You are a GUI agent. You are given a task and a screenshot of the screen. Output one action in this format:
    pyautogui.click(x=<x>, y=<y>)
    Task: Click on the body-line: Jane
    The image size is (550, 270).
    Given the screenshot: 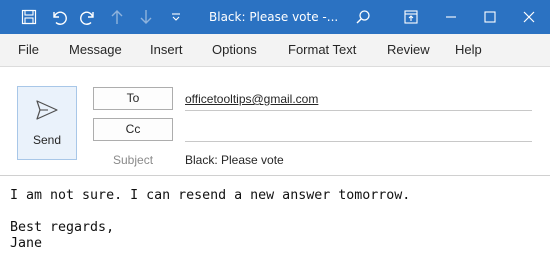 What is the action you would take?
    pyautogui.click(x=26, y=243)
    